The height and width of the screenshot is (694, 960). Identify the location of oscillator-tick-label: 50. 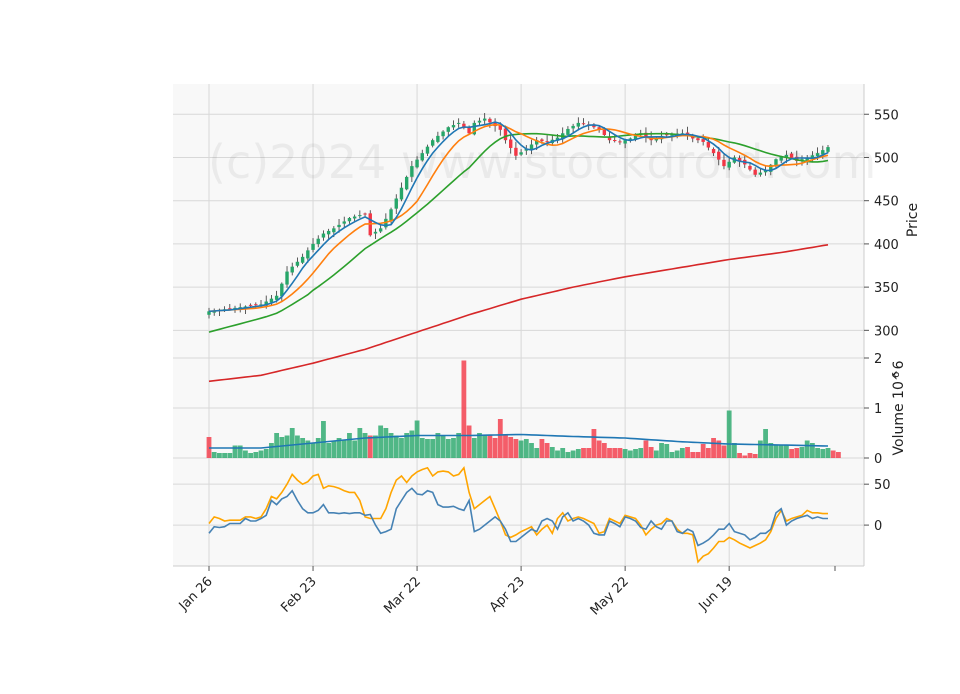
(882, 485).